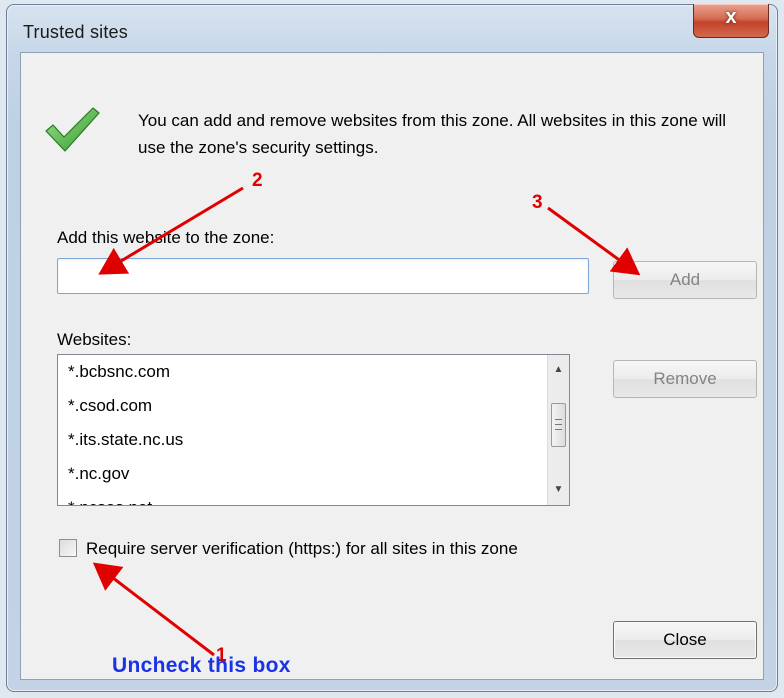  Describe the element at coordinates (303, 372) in the screenshot. I see `list-item: *.bcbsnc.com` at that location.